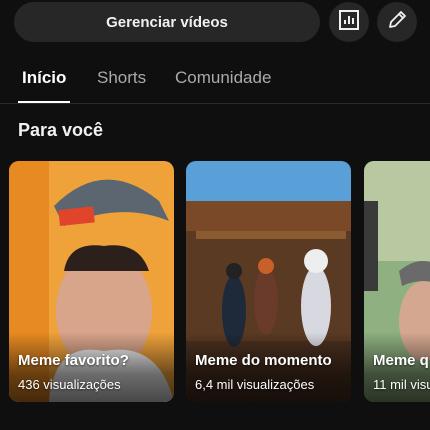 This screenshot has height=430, width=430. Describe the element at coordinates (397, 281) in the screenshot. I see `video-card: Meme q gosta 11 mil visualizações` at that location.